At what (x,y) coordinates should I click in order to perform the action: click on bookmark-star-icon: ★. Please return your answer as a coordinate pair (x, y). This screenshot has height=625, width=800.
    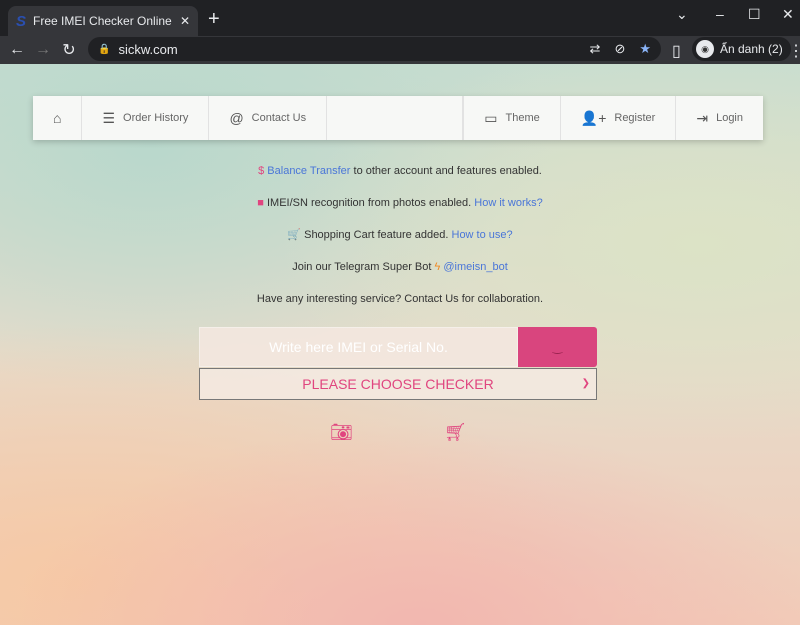
    Looking at the image, I should click on (645, 49).